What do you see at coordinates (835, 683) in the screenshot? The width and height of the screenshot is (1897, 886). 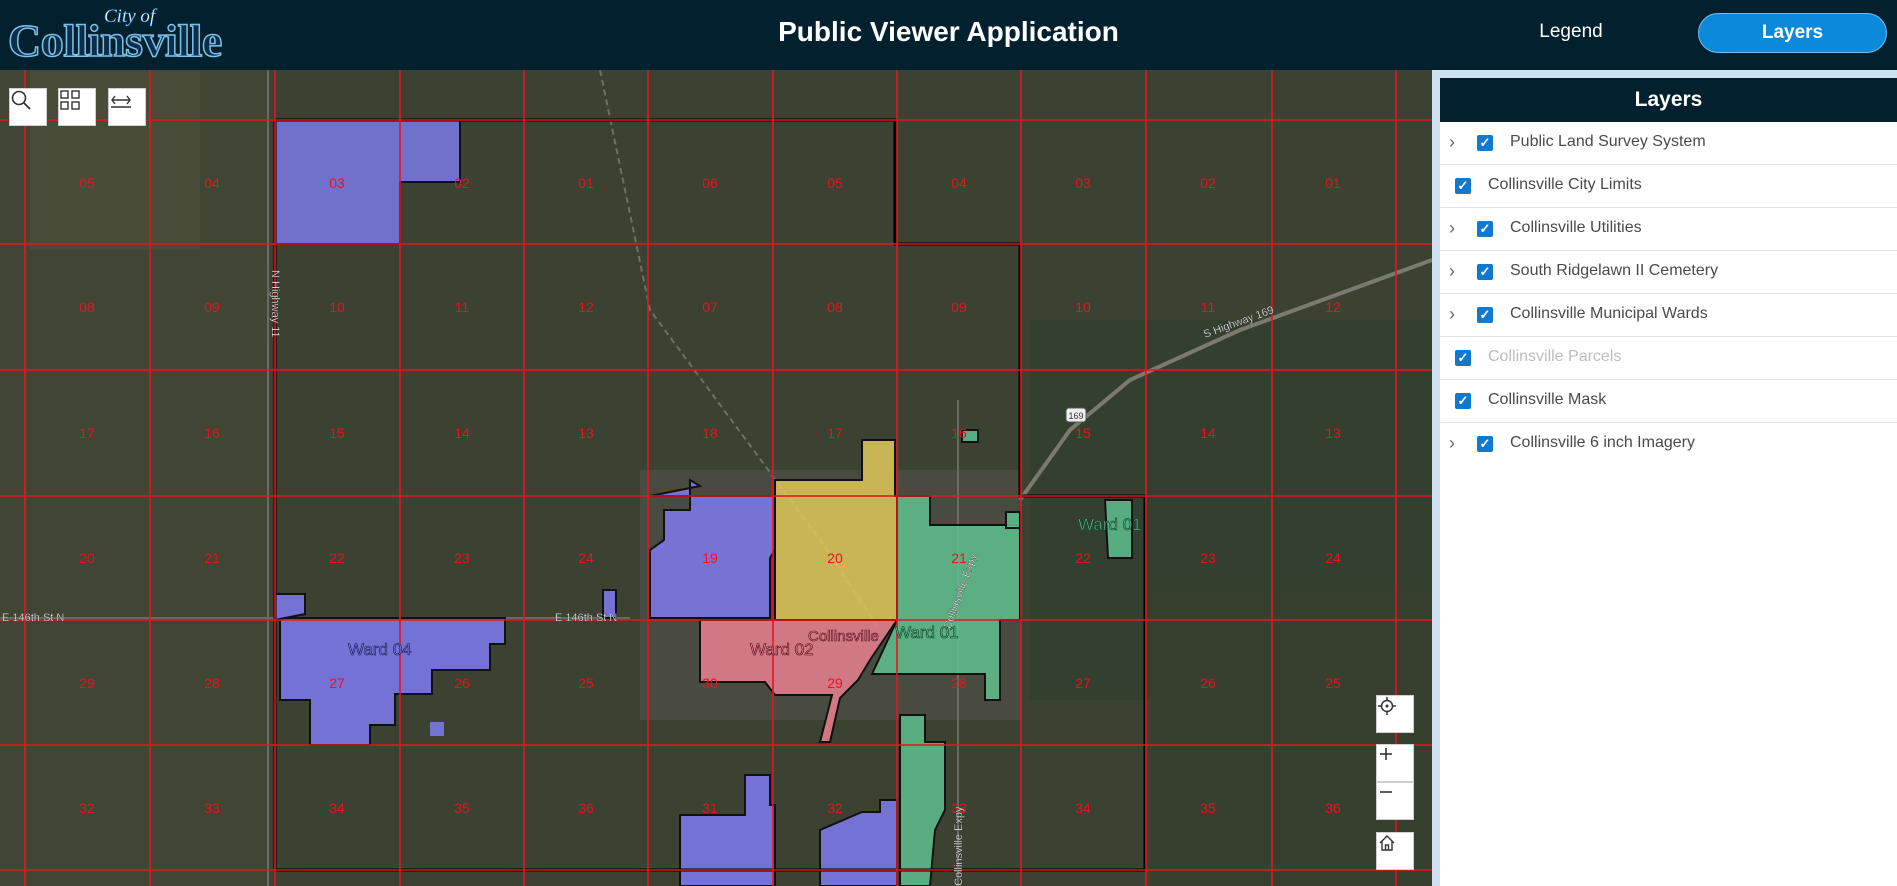 I see `section-number: 29` at bounding box center [835, 683].